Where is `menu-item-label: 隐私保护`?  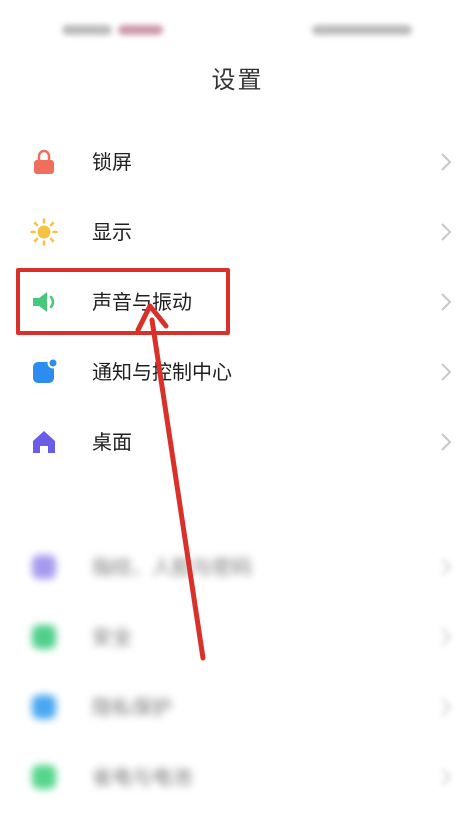 menu-item-label: 隐私保护 is located at coordinates (132, 707).